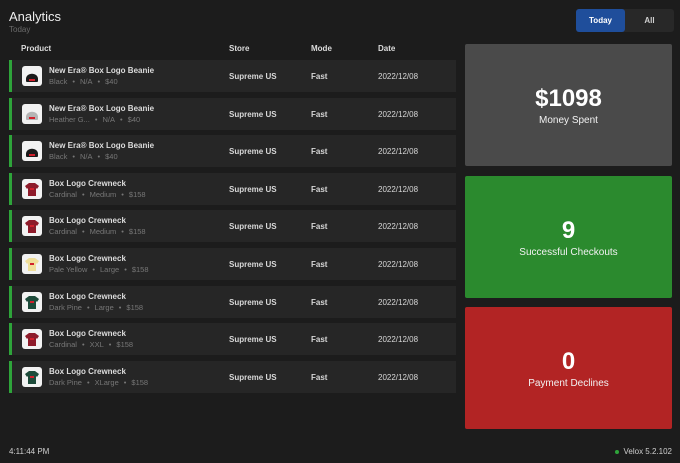 Image resolution: width=680 pixels, height=463 pixels. I want to click on version-status: Velox 5.2.102, so click(643, 451).